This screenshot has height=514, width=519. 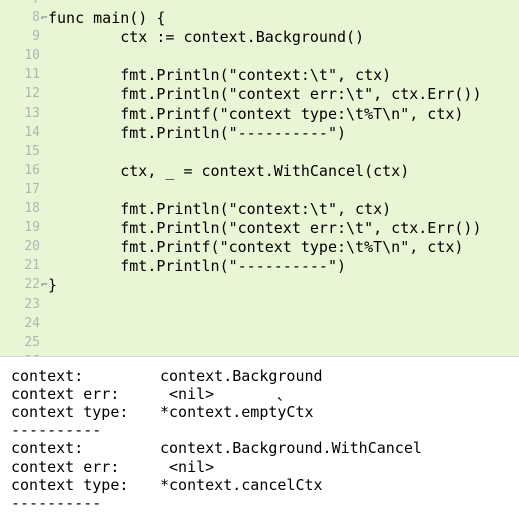 What do you see at coordinates (291, 448) in the screenshot?
I see `output-value: context.Background.WithCancel` at bounding box center [291, 448].